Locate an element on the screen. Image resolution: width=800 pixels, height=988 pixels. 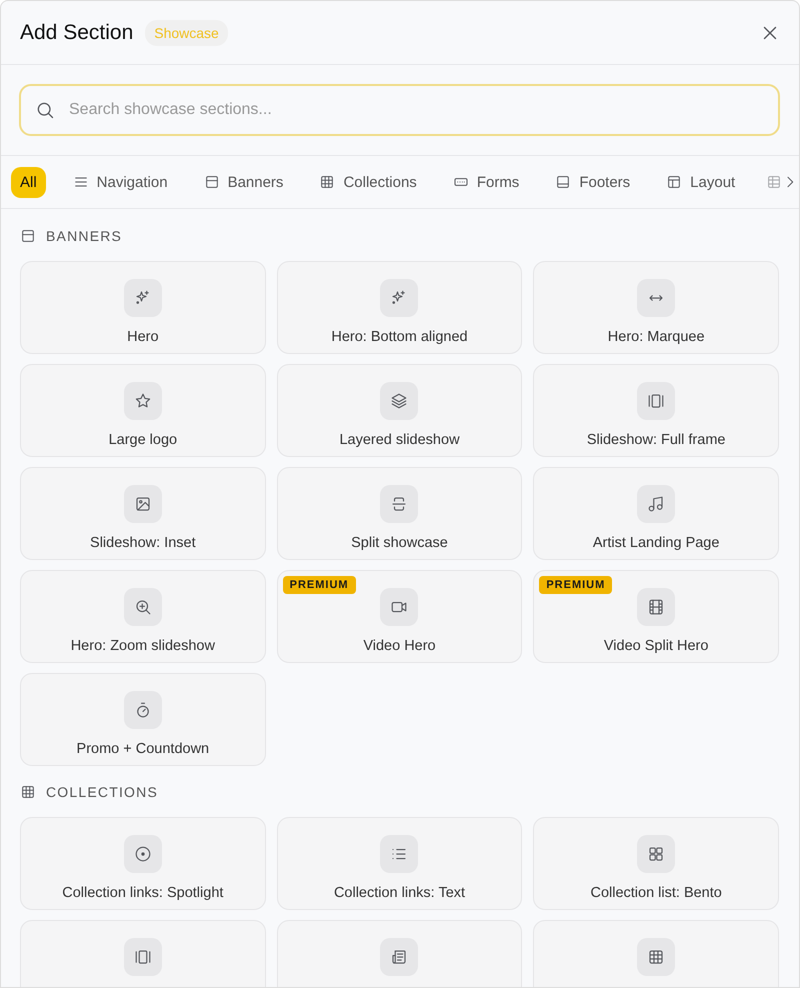
zoom-in-icon is located at coordinates (143, 607).